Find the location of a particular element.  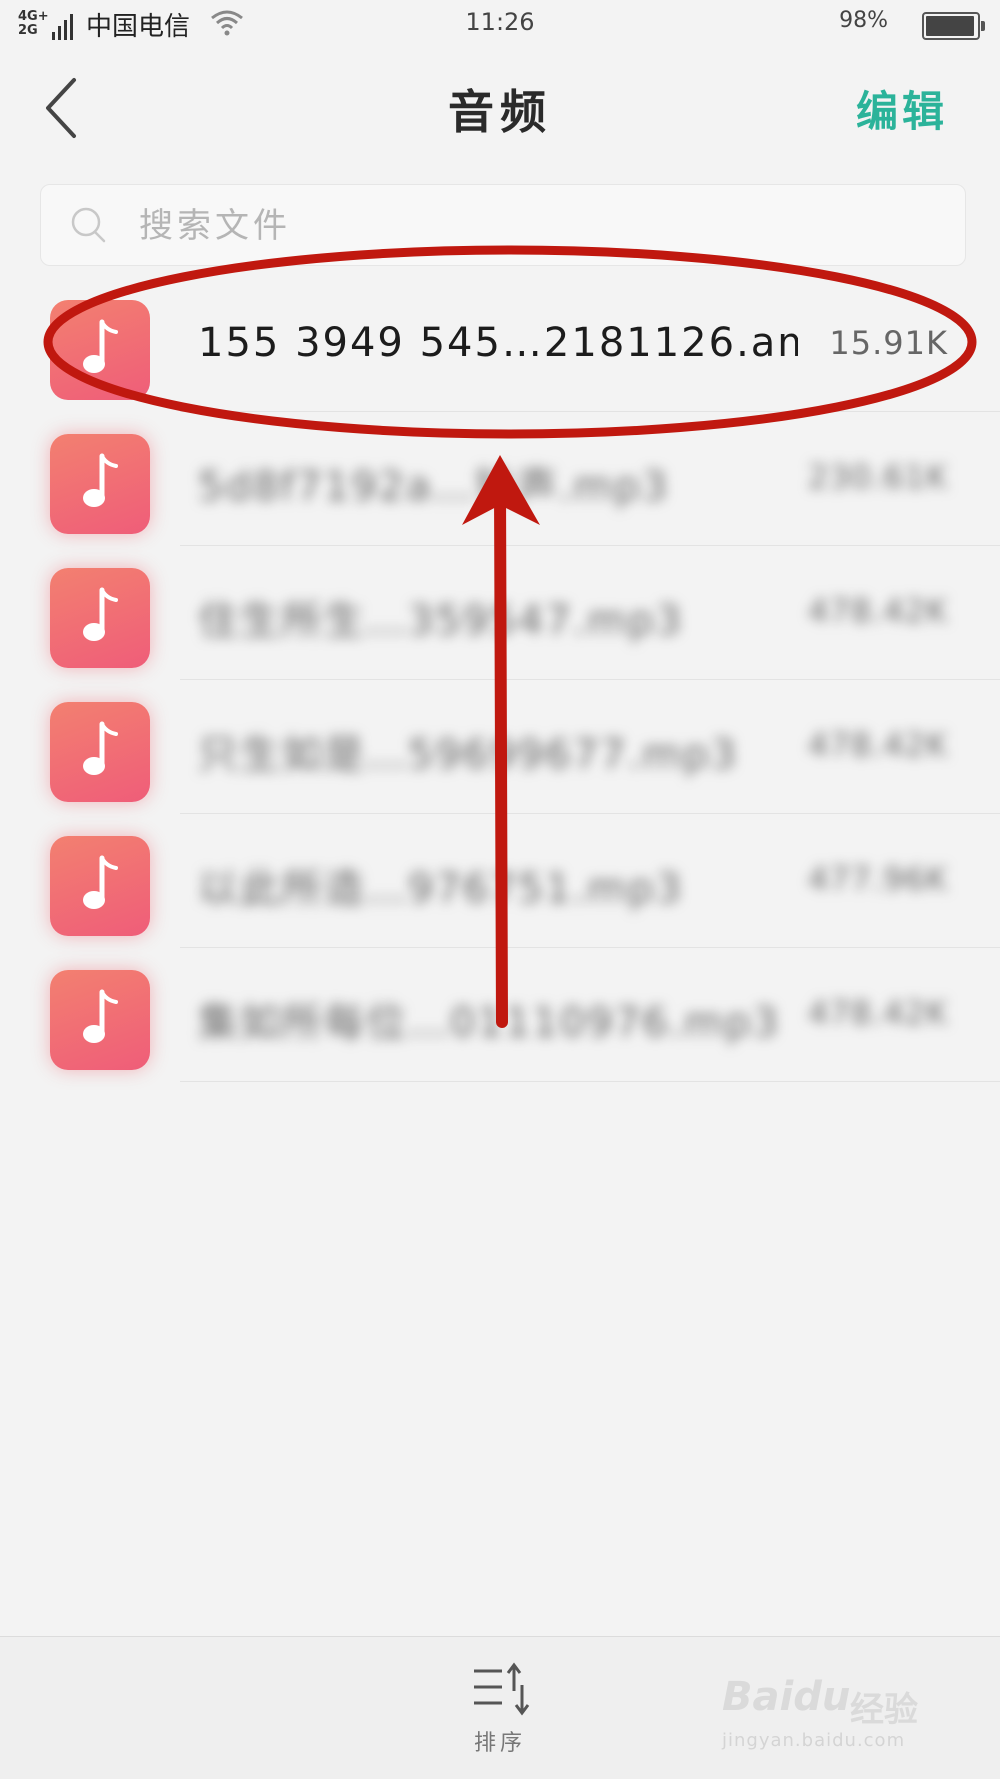

page-title: 音频 is located at coordinates (500, 112).